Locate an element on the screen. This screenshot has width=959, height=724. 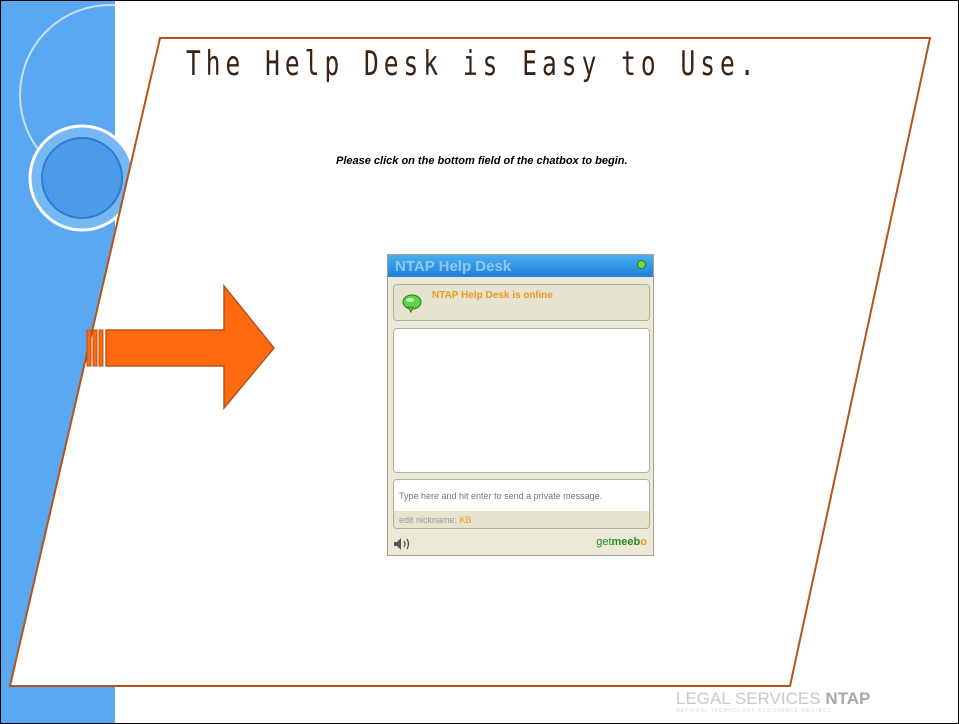
message-input is located at coordinates (521, 495).